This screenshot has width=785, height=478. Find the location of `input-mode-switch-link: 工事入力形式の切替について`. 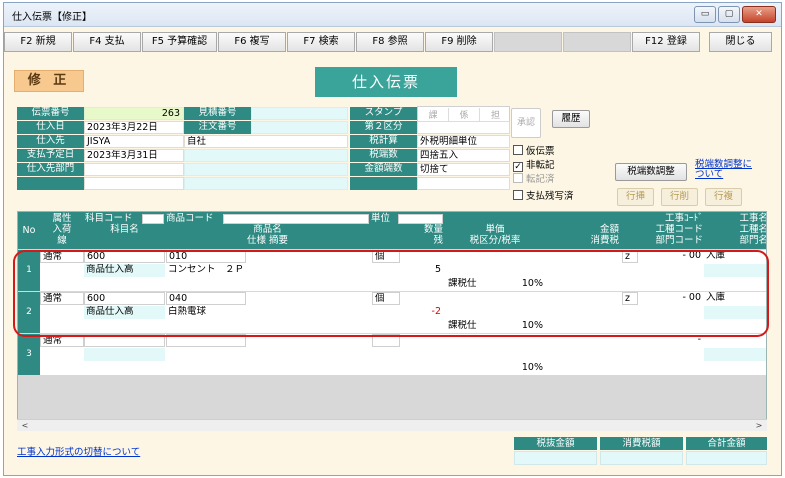

input-mode-switch-link: 工事入力形式の切替について is located at coordinates (78, 451).